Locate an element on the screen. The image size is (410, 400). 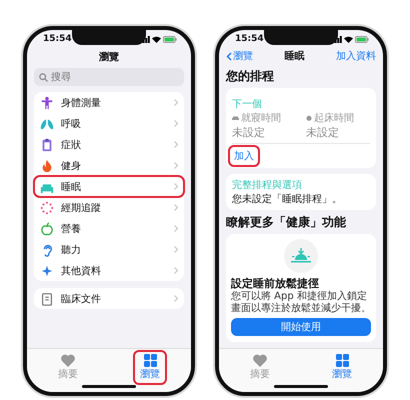
back-button: 瀏覽 is located at coordinates (239, 56).